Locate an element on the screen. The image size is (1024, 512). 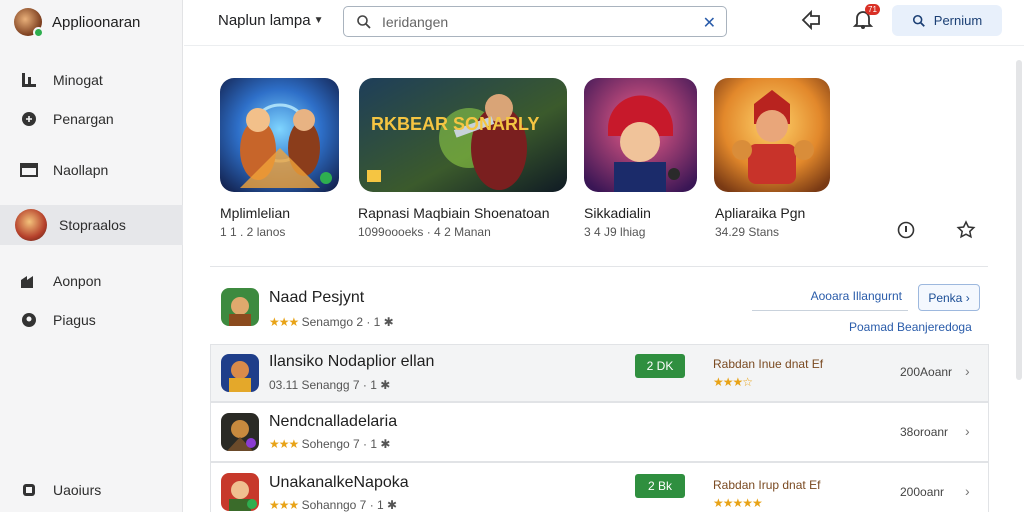
category-dropdown: Naplun lampa ▼ is located at coordinates (270, 20).